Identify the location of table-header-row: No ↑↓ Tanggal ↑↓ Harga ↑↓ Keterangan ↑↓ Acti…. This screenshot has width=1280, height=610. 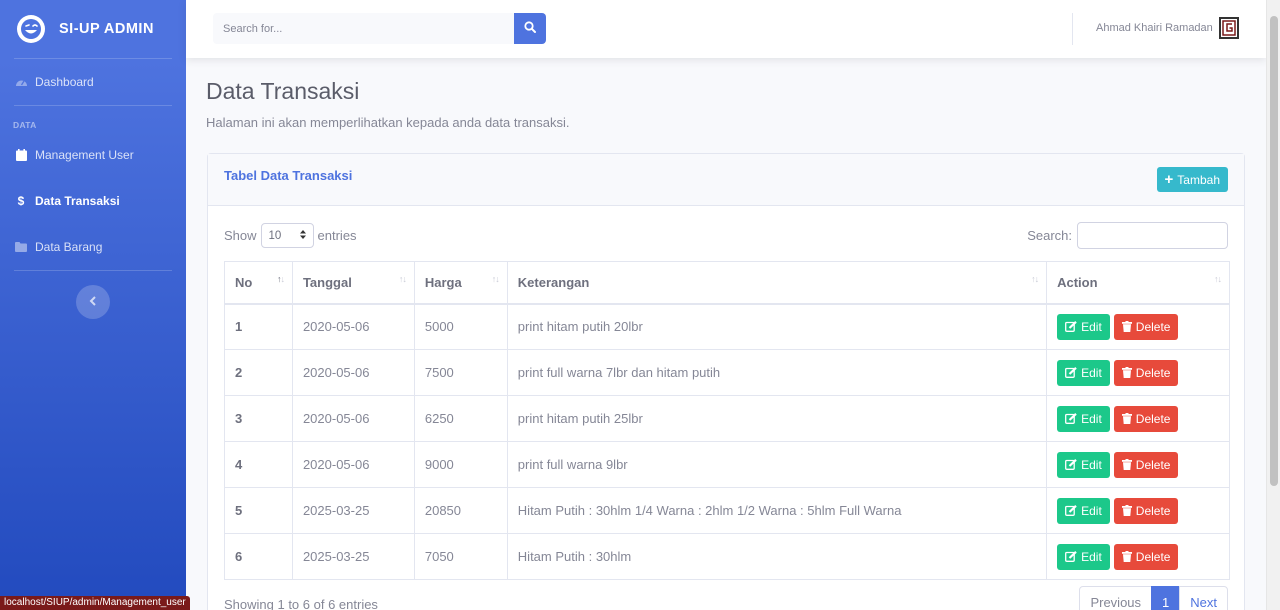
(727, 283).